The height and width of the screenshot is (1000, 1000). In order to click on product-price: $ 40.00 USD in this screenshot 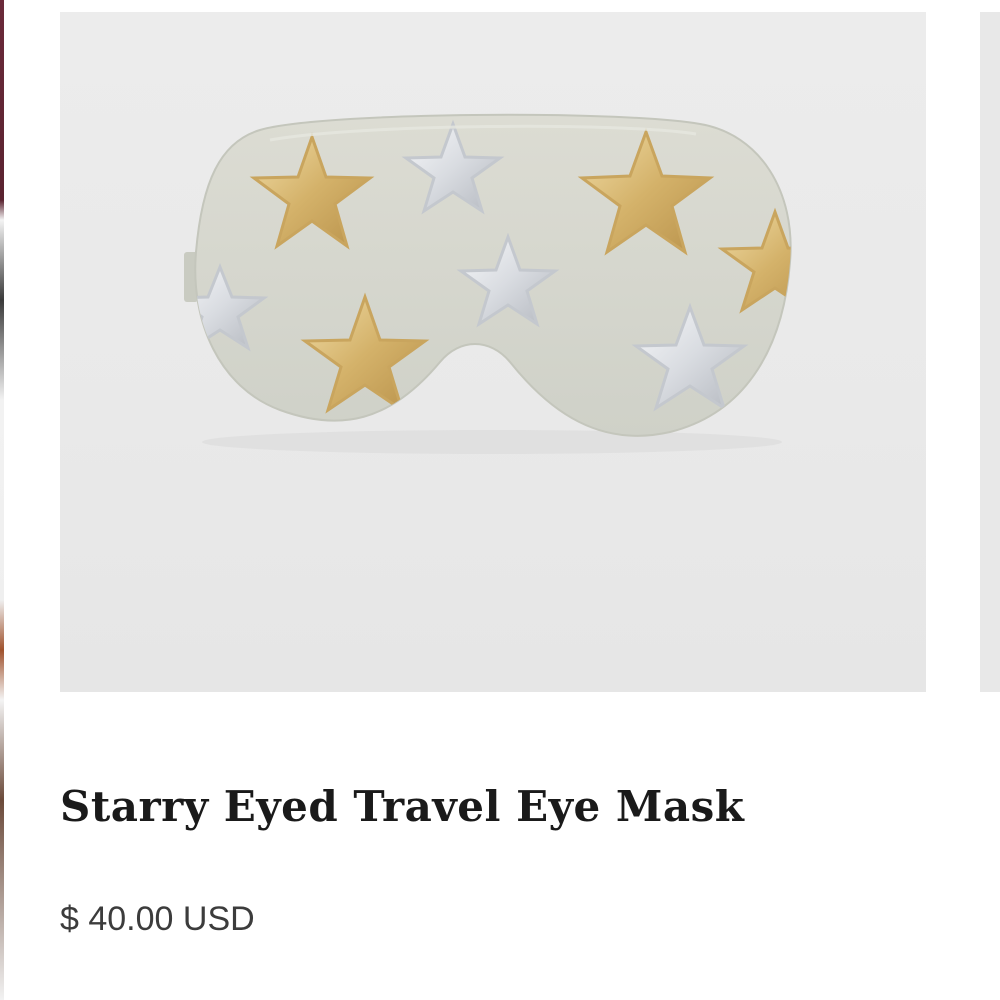, I will do `click(157, 919)`.